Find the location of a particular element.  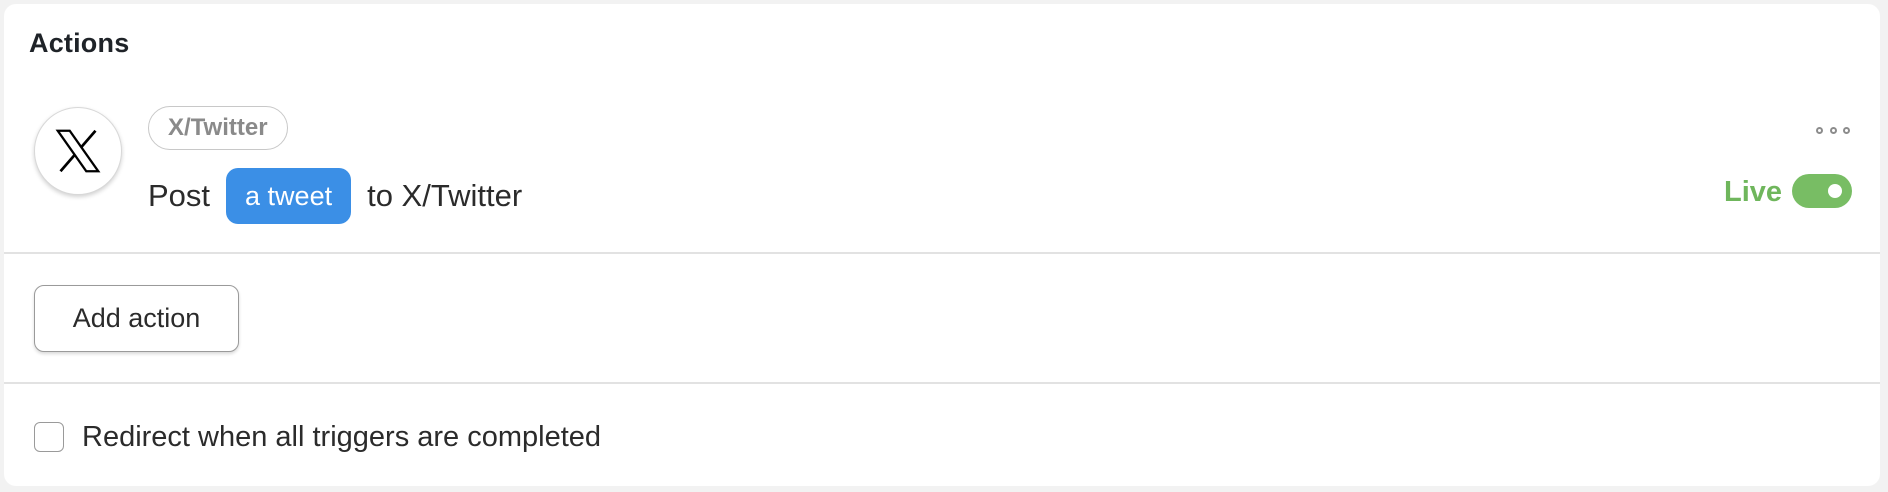

redirect-option: Redirect when all triggers are completed is located at coordinates (317, 437).